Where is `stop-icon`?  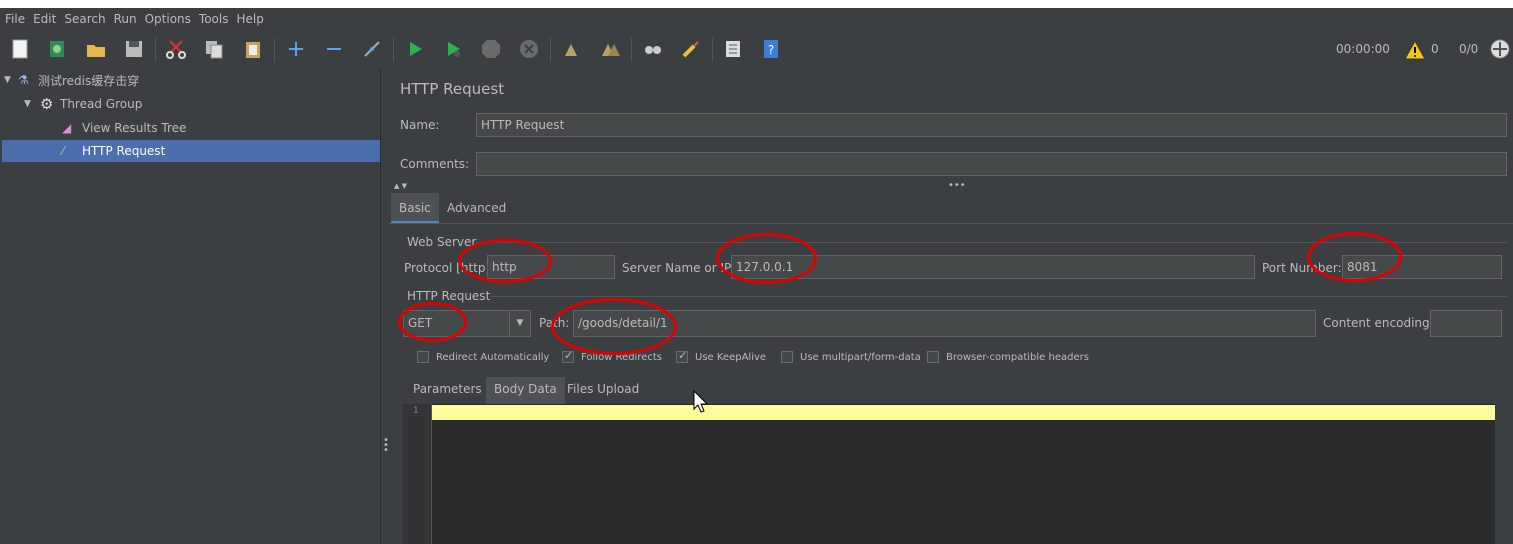
stop-icon is located at coordinates (491, 49).